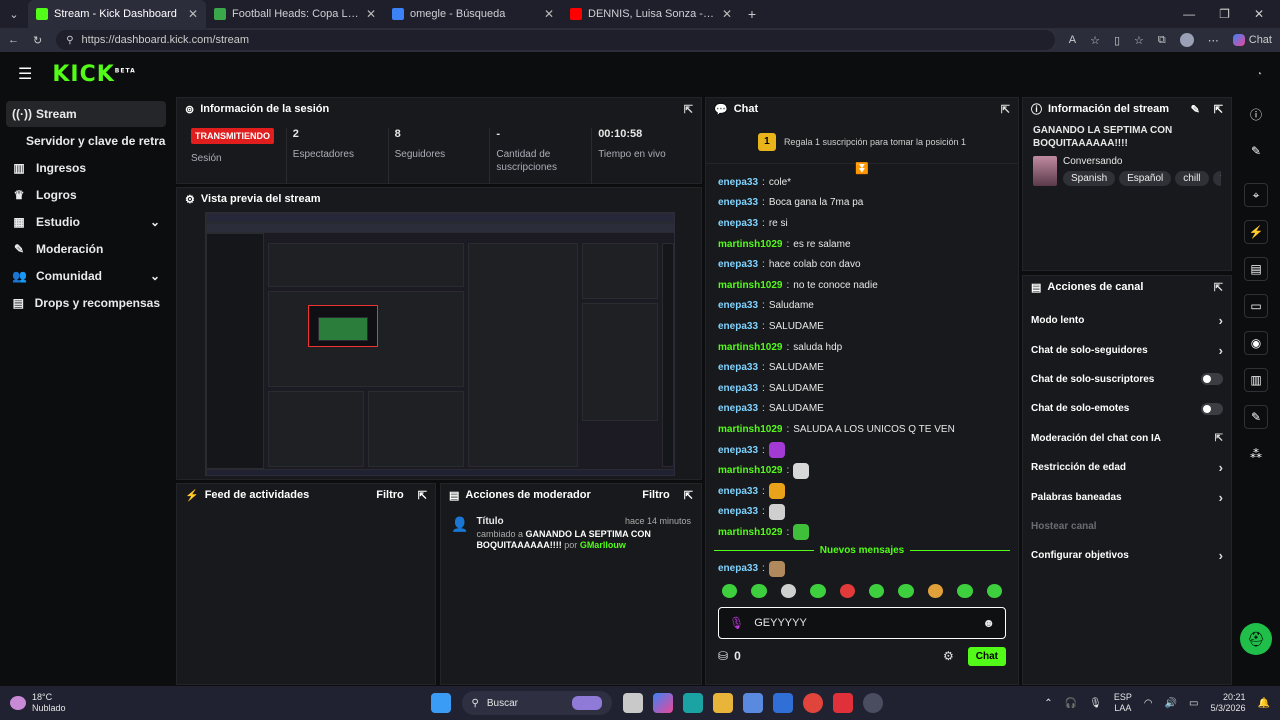 The height and width of the screenshot is (720, 1280). Describe the element at coordinates (117, 14) in the screenshot. I see `browser-tab: Stream - Kick Dashboard ✕` at that location.